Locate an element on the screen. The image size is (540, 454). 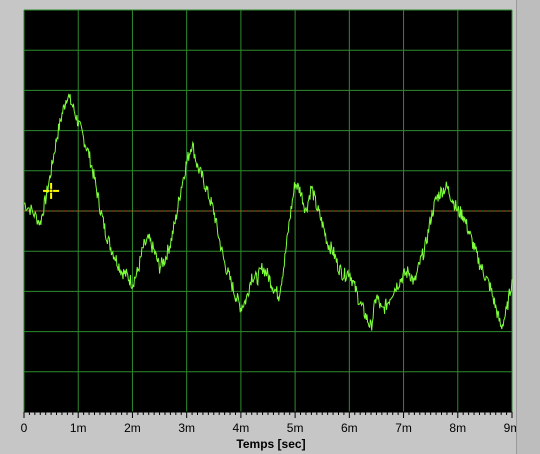
x-tick-label: 8m is located at coordinates (458, 428).